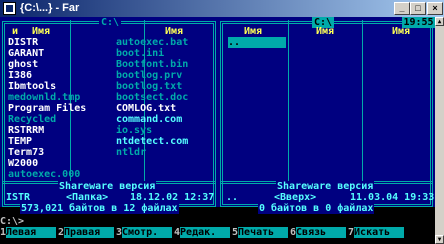 The image size is (444, 244). What do you see at coordinates (379, 232) in the screenshot?
I see `fkey-label: Искать` at bounding box center [379, 232].